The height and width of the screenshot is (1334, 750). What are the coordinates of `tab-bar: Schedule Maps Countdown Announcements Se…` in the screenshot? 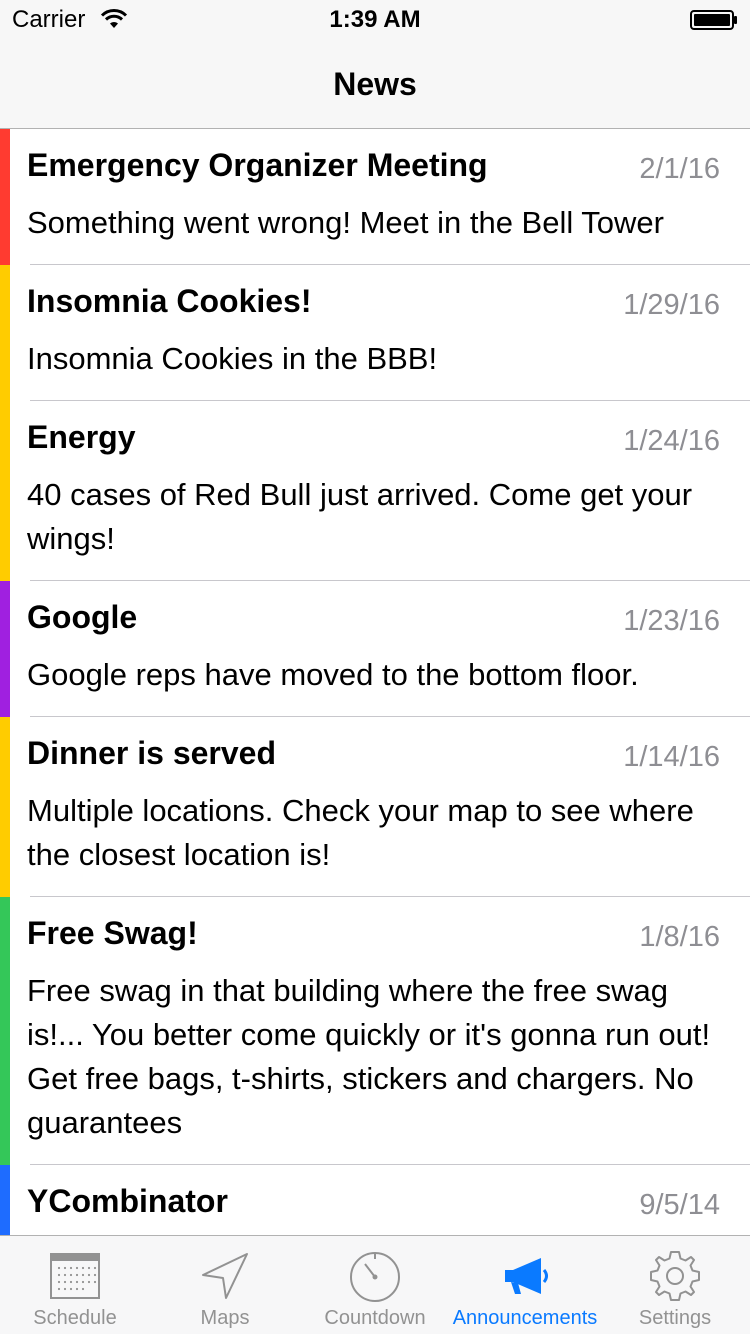 It's located at (375, 1284).